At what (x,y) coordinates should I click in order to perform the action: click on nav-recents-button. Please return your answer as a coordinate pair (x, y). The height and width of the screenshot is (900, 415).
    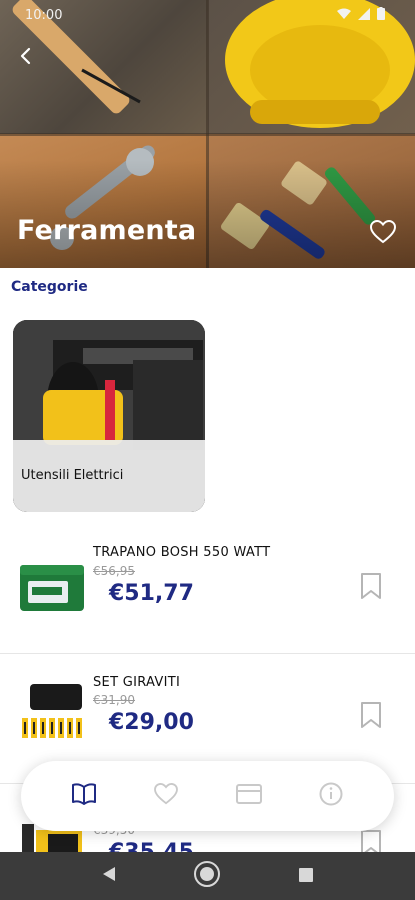
    Looking at the image, I should click on (306, 876).